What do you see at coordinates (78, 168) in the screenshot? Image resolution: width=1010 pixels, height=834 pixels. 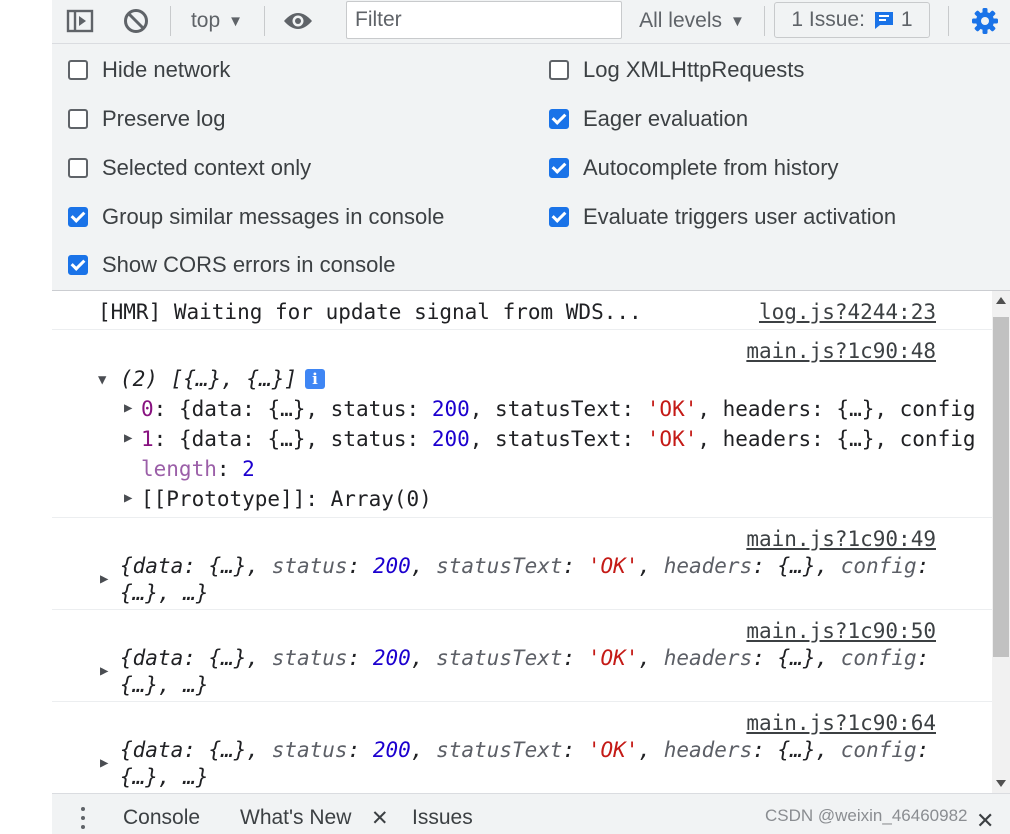 I see `selected-context-checkbox` at bounding box center [78, 168].